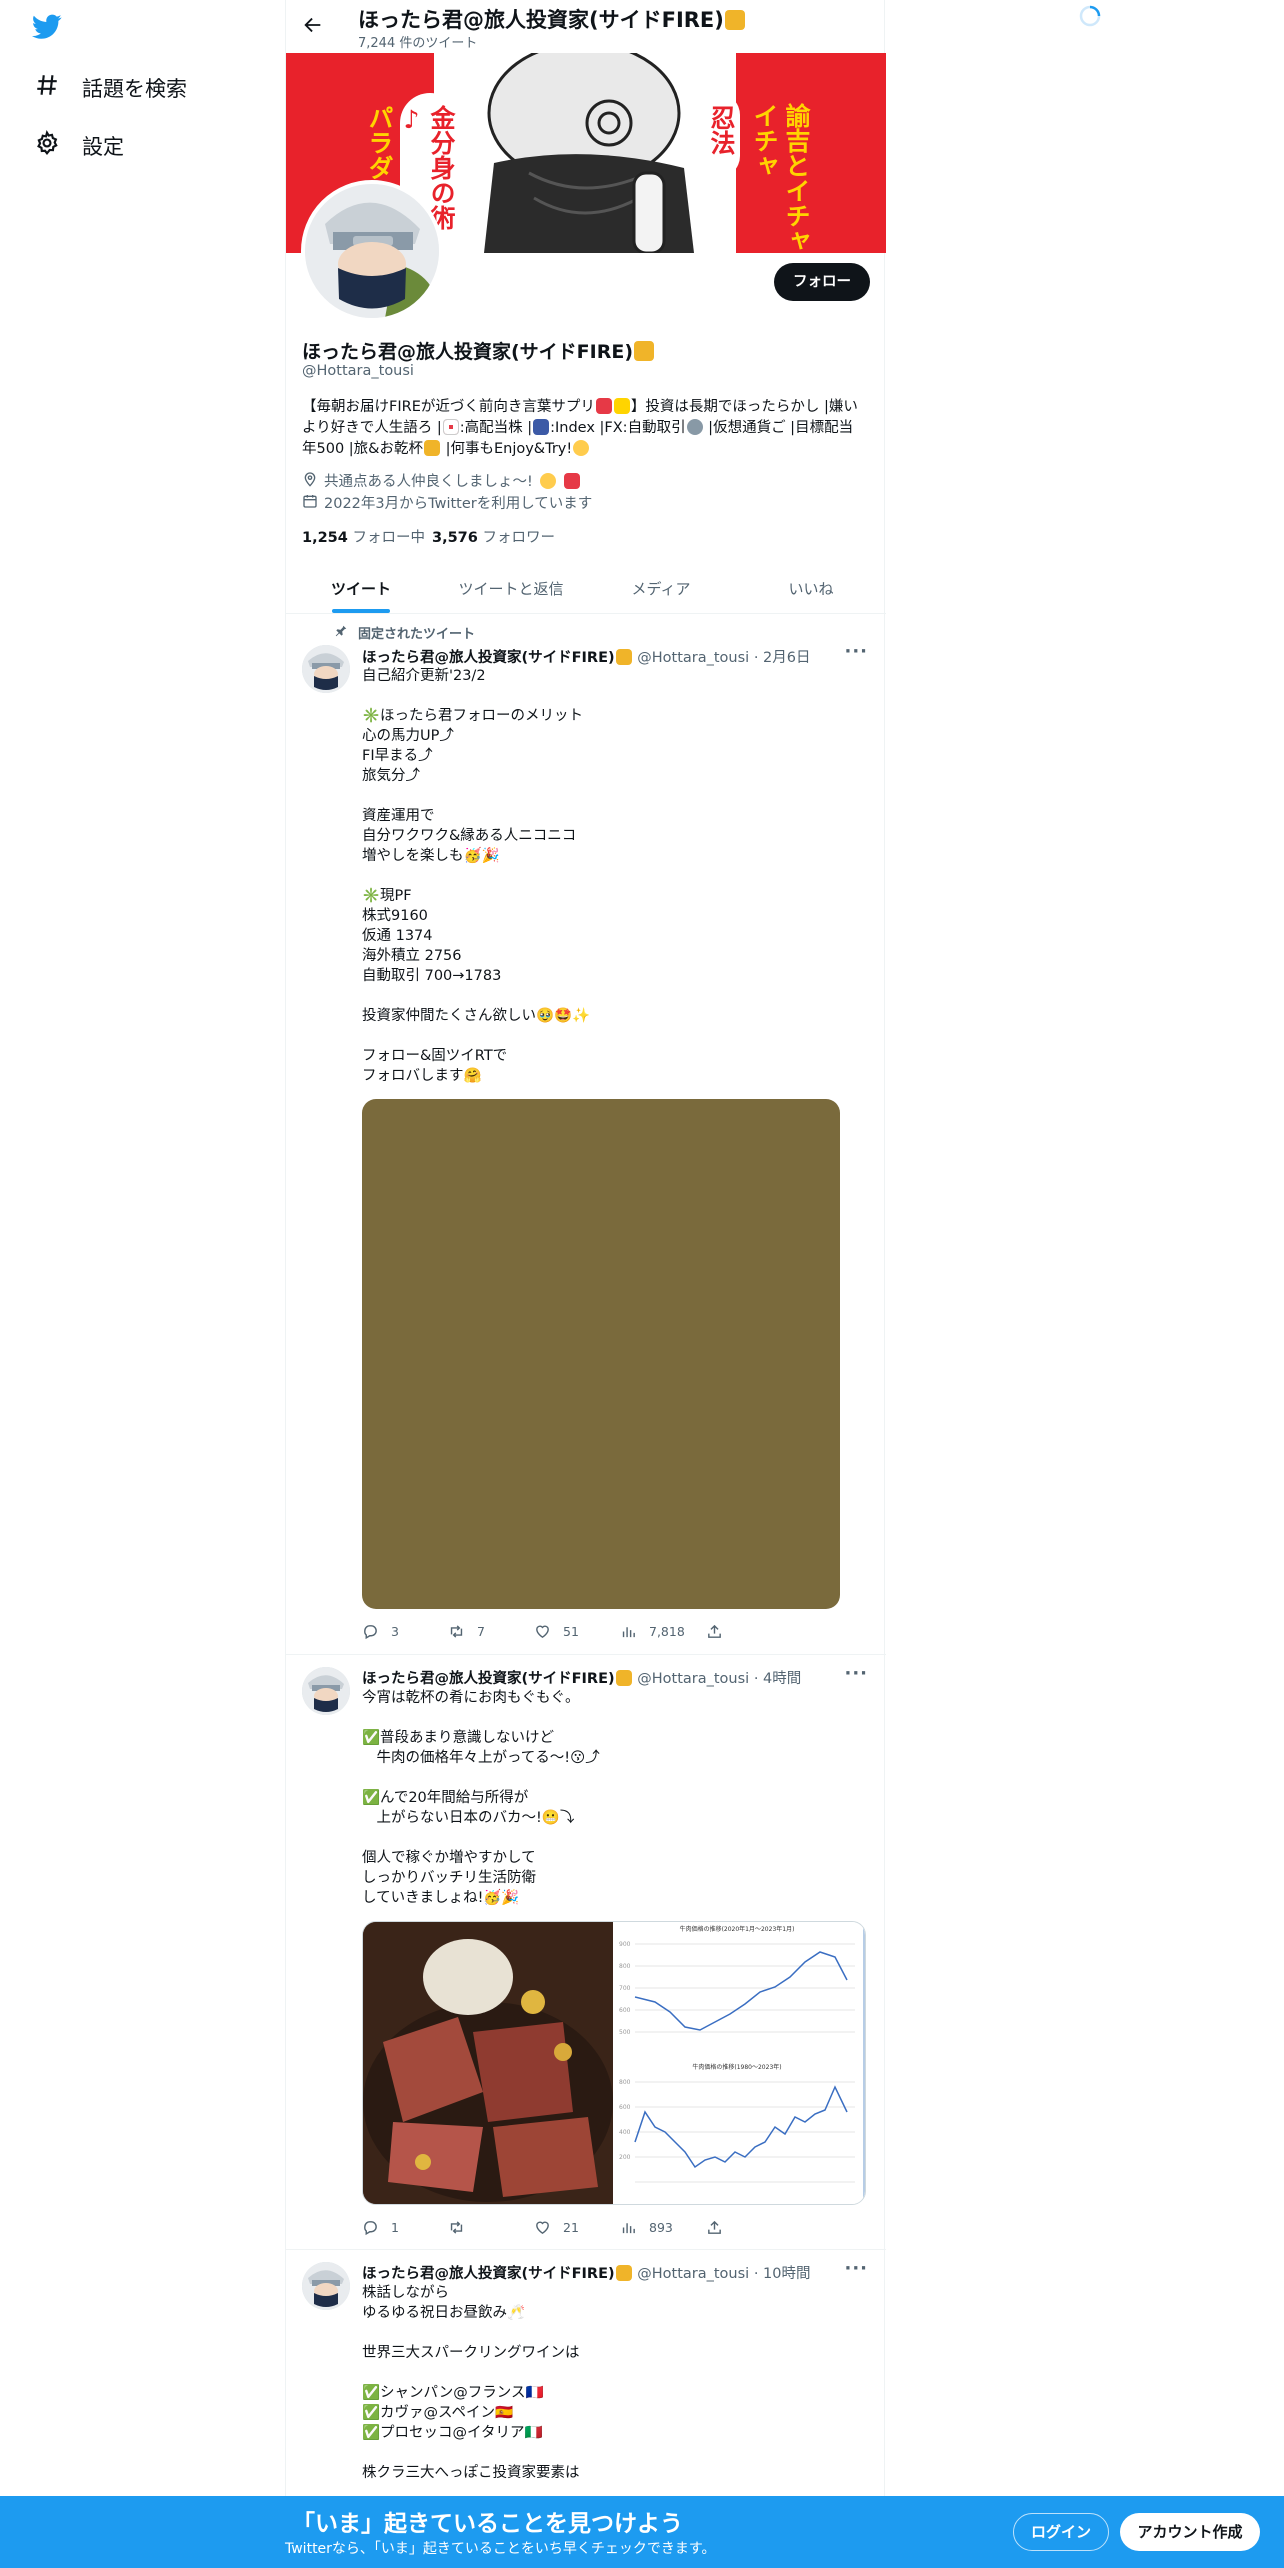  Describe the element at coordinates (418, 43) in the screenshot. I see `tweet-count: 7,244 件のツイート` at that location.